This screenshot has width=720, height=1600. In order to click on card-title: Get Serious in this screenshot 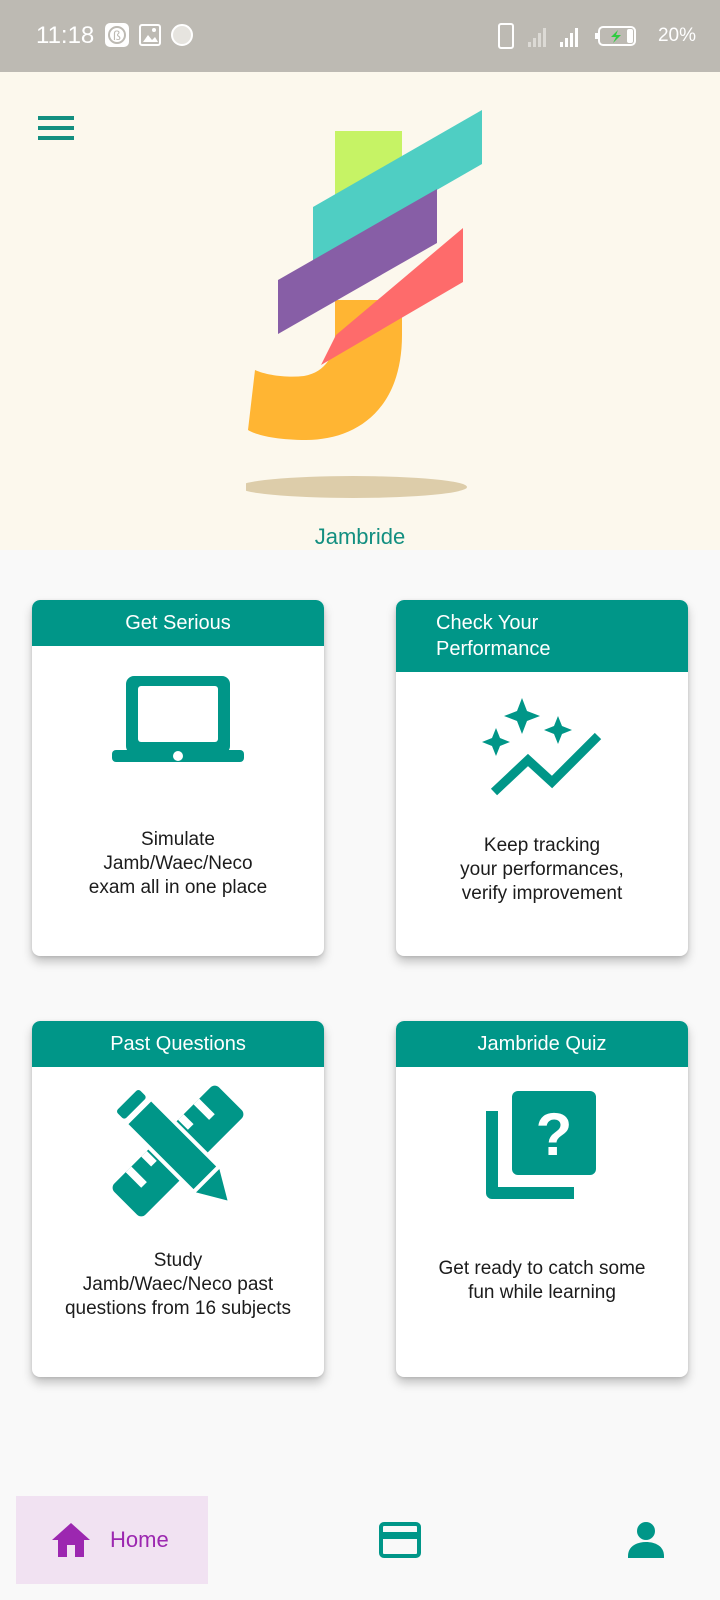, I will do `click(178, 623)`.